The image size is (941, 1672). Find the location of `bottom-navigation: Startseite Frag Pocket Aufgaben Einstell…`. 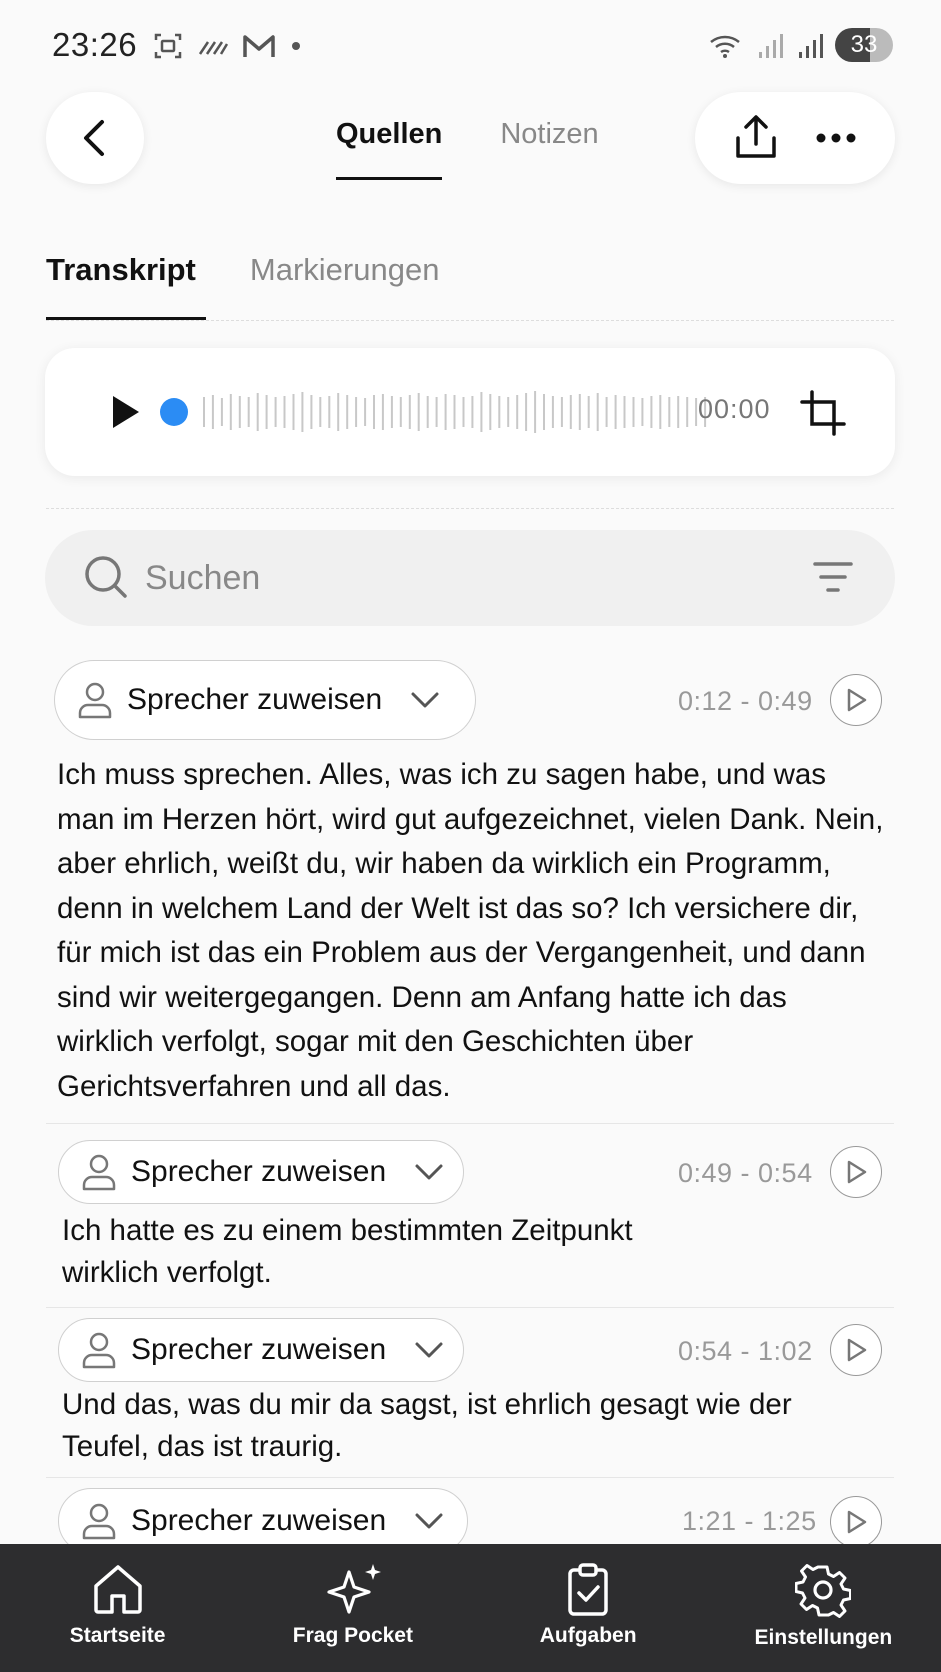

bottom-navigation: Startseite Frag Pocket Aufgaben Einstell… is located at coordinates (470, 1608).